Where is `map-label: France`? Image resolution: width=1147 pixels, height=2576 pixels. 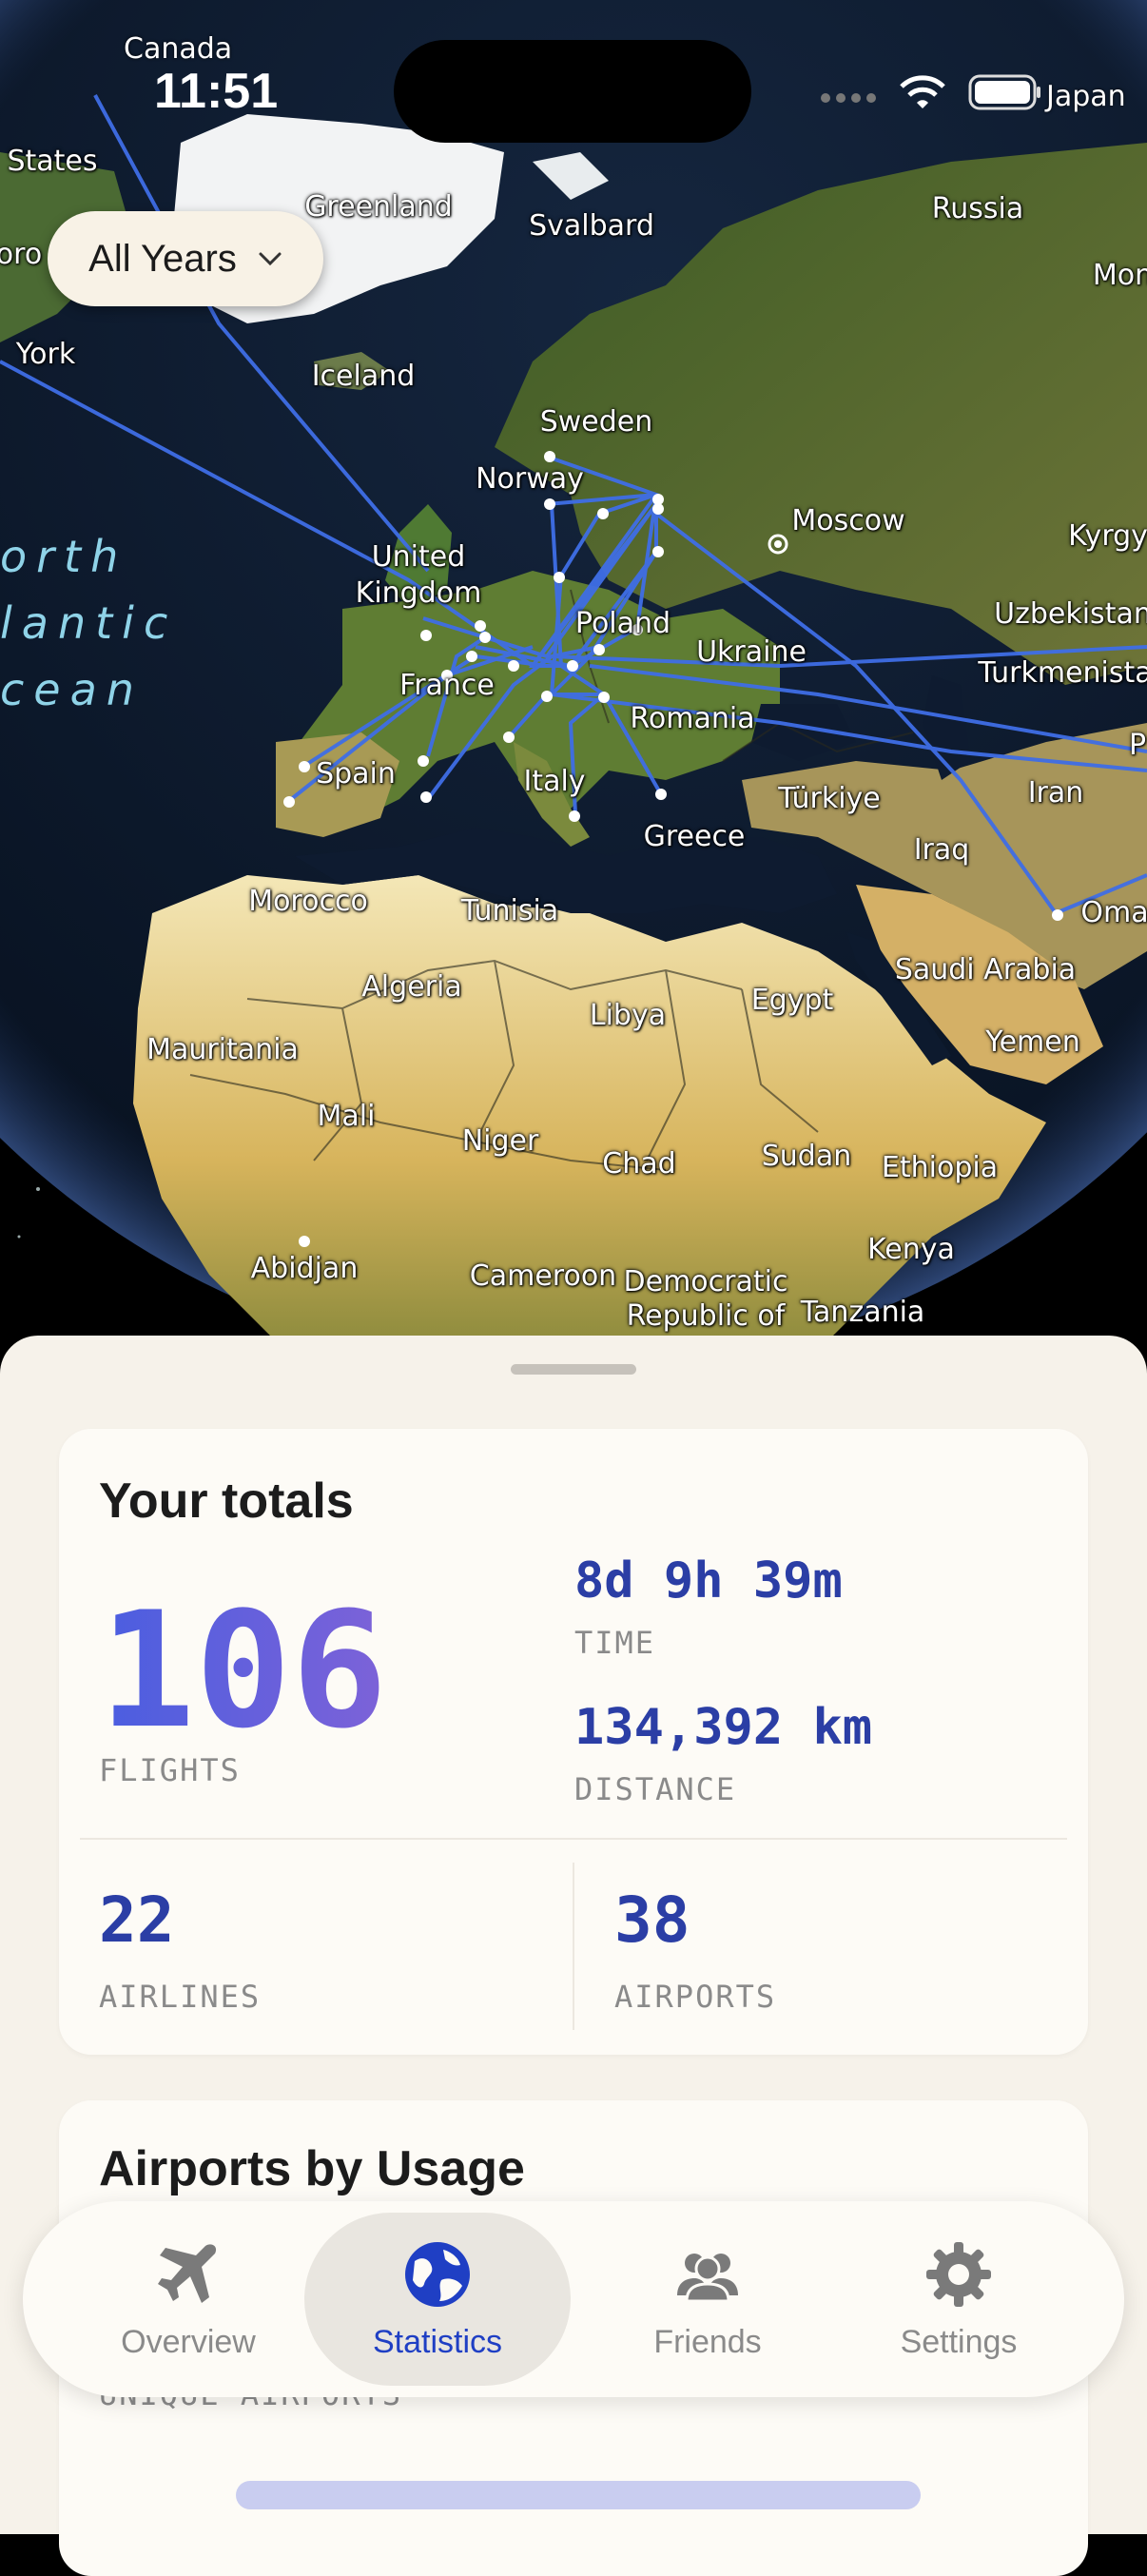
map-label: France is located at coordinates (447, 686).